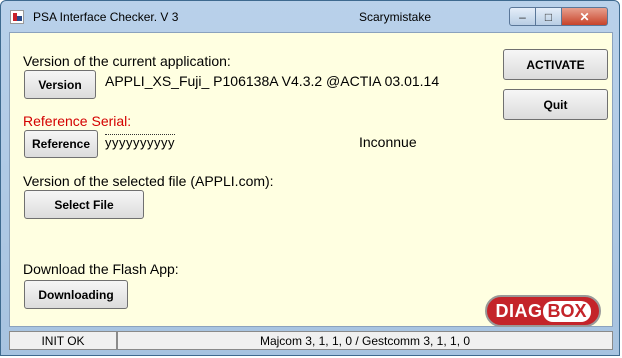  Describe the element at coordinates (567, 311) in the screenshot. I see `logo-box-text: BOX` at that location.